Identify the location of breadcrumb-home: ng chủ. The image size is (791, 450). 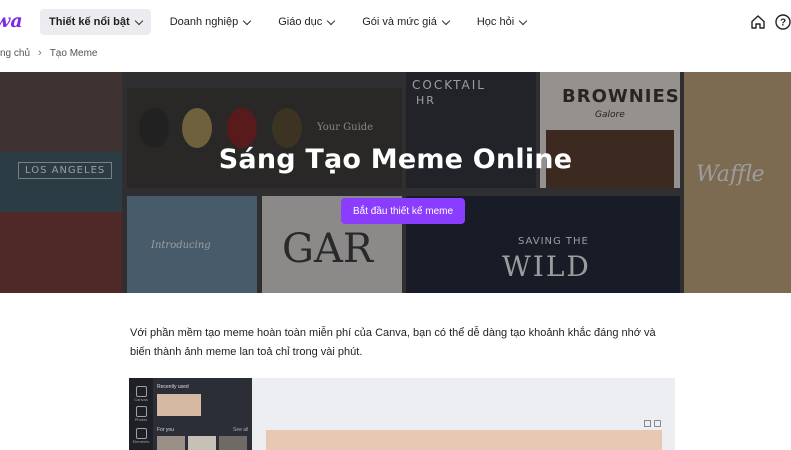
(15, 53).